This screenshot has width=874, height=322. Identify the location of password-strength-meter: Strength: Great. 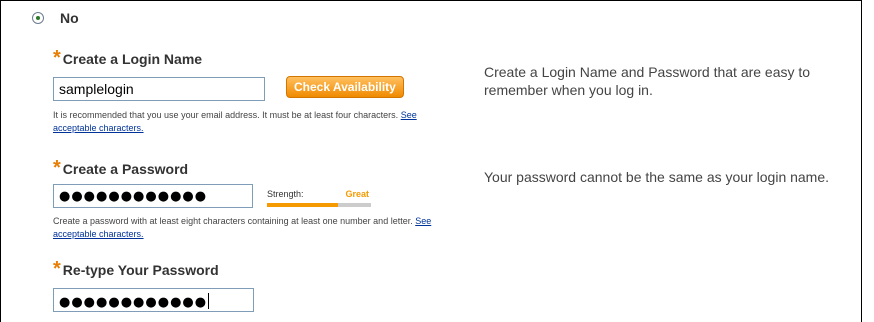
(319, 198).